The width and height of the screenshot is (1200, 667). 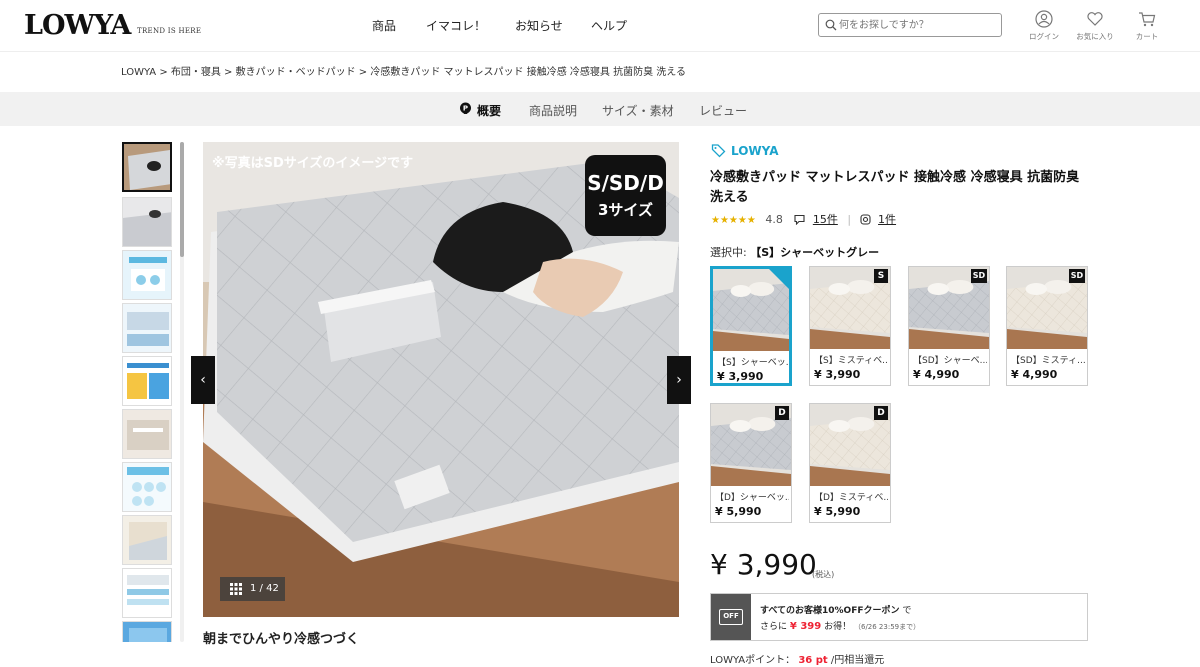 What do you see at coordinates (840, 626) in the screenshot?
I see `coupon-line2: さらに ¥ 399 お得！ （6/26 23:59まで）` at bounding box center [840, 626].